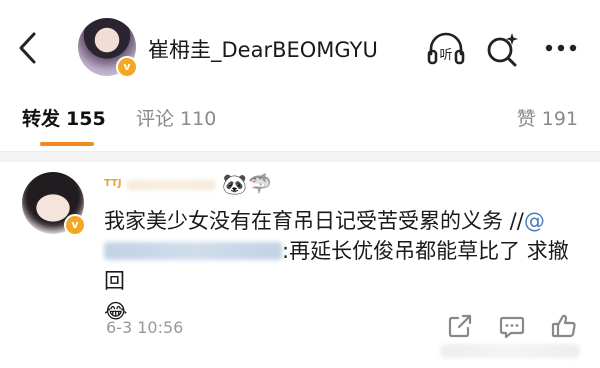 The height and width of the screenshot is (368, 600). I want to click on account-avatar: v, so click(108, 48).